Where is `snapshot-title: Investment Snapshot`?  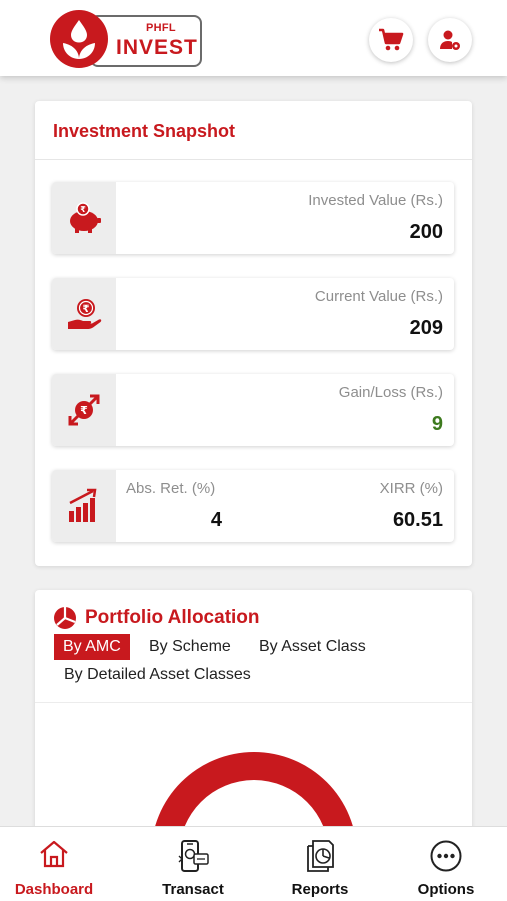 snapshot-title: Investment Snapshot is located at coordinates (144, 131).